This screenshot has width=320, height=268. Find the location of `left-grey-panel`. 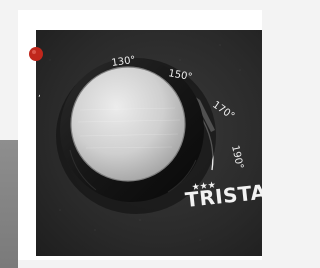

left-grey-panel is located at coordinates (9, 204).